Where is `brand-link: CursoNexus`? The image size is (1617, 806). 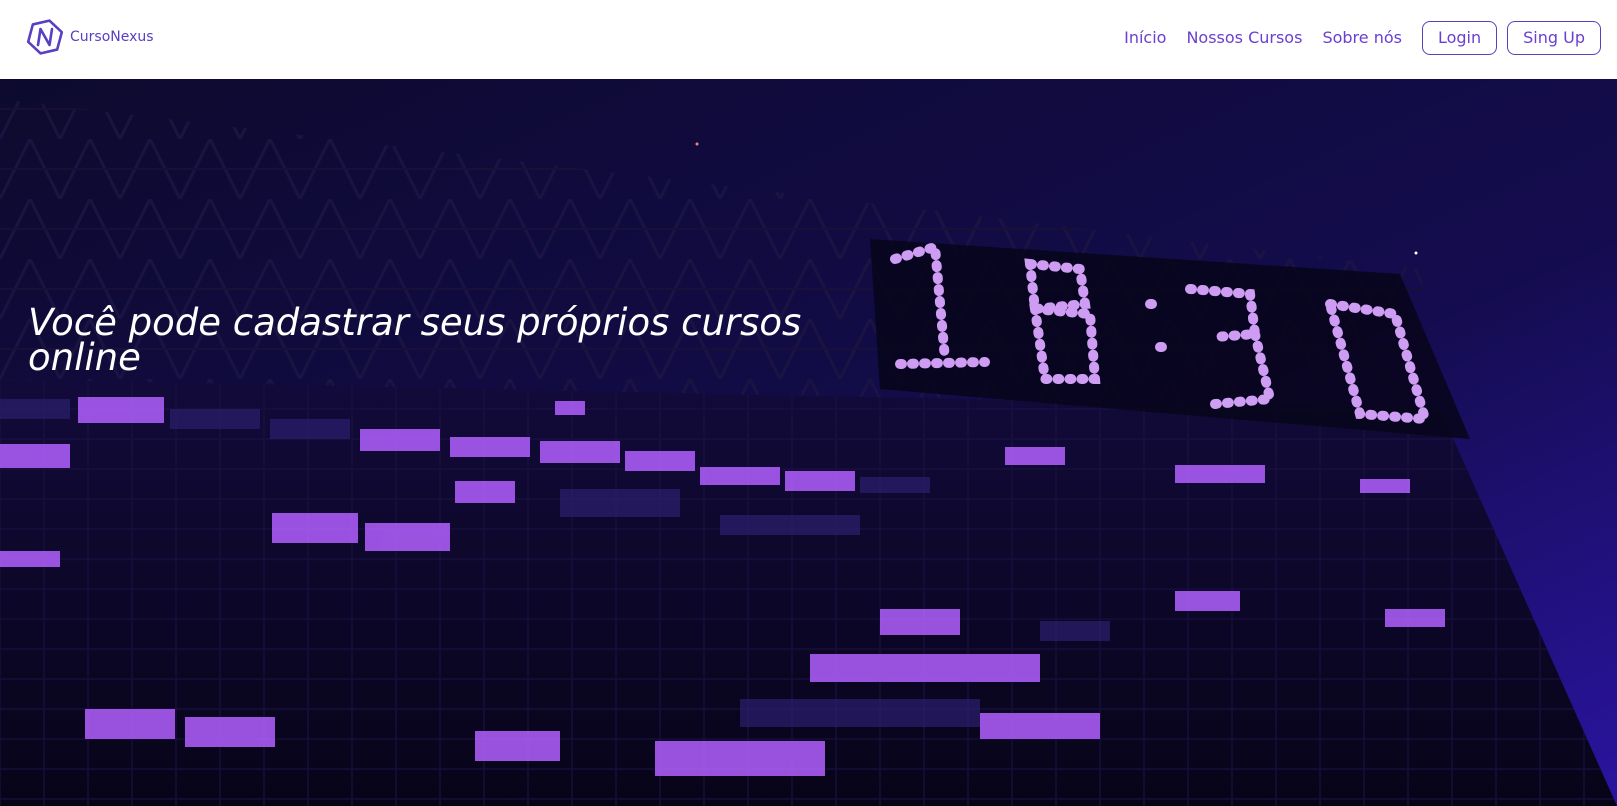
brand-link: CursoNexus is located at coordinates (90, 37).